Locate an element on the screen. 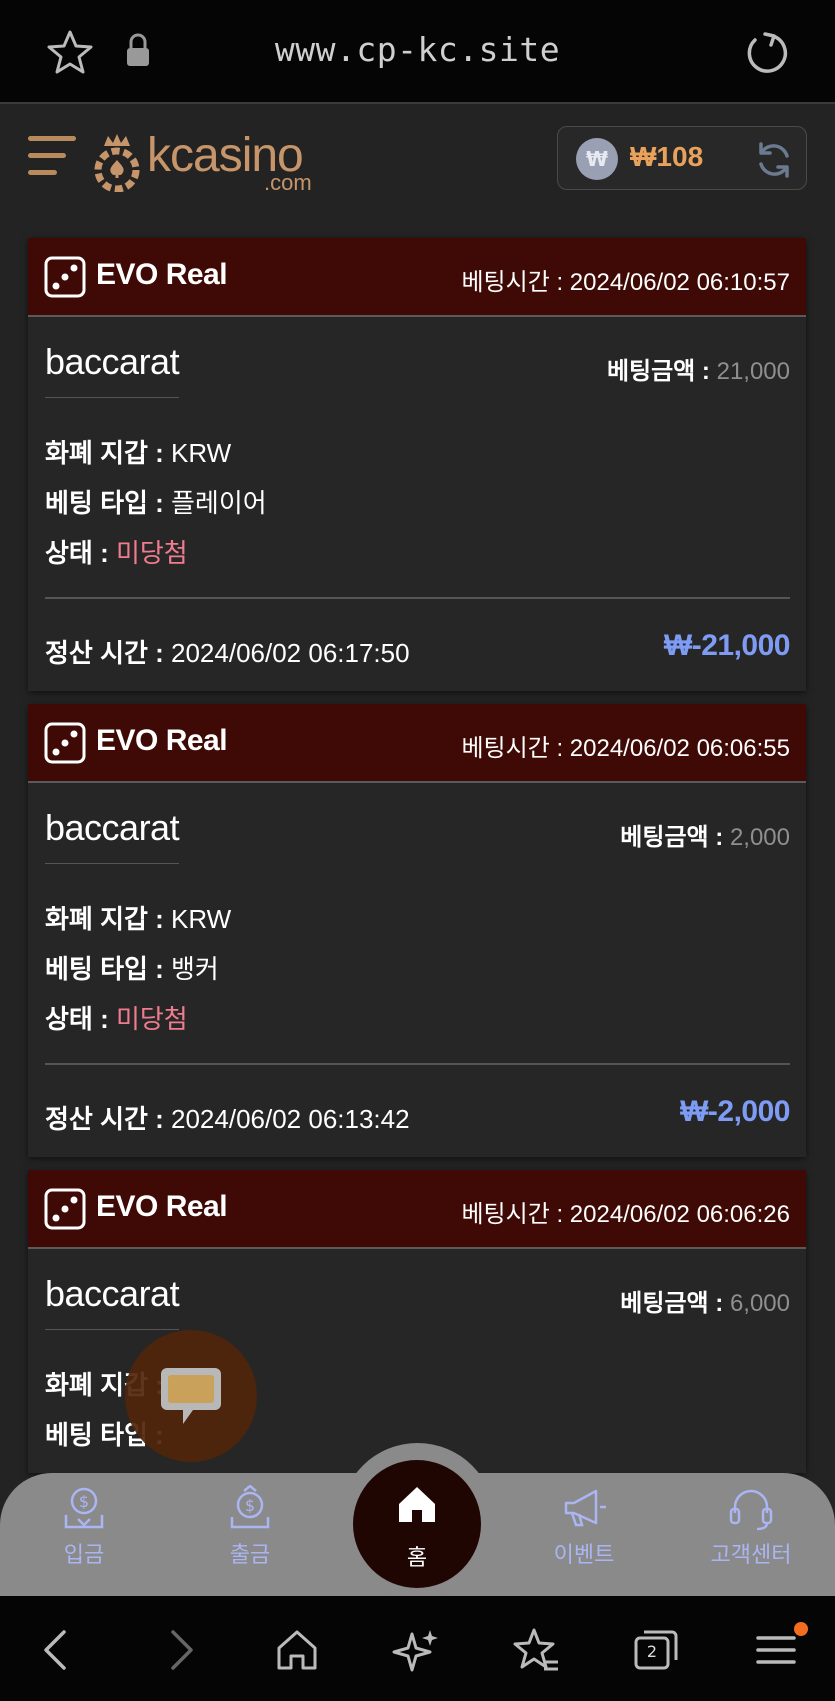 Image resolution: width=835 pixels, height=1701 pixels. bet-amount-value: 21,000 is located at coordinates (753, 371).